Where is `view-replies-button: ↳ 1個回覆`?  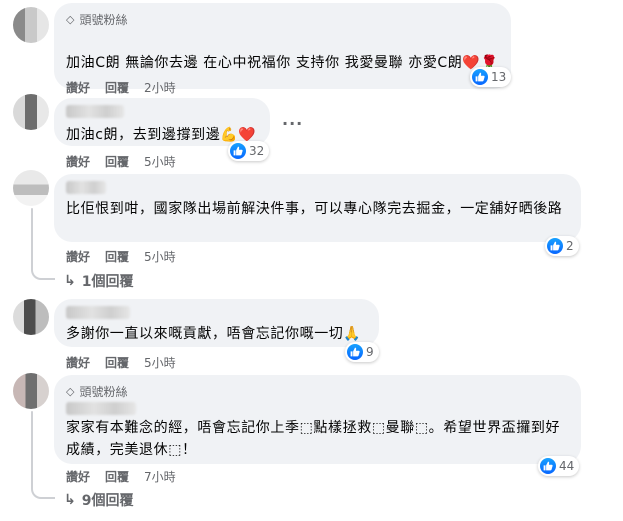 view-replies-button: ↳ 1個回覆 is located at coordinates (98, 281).